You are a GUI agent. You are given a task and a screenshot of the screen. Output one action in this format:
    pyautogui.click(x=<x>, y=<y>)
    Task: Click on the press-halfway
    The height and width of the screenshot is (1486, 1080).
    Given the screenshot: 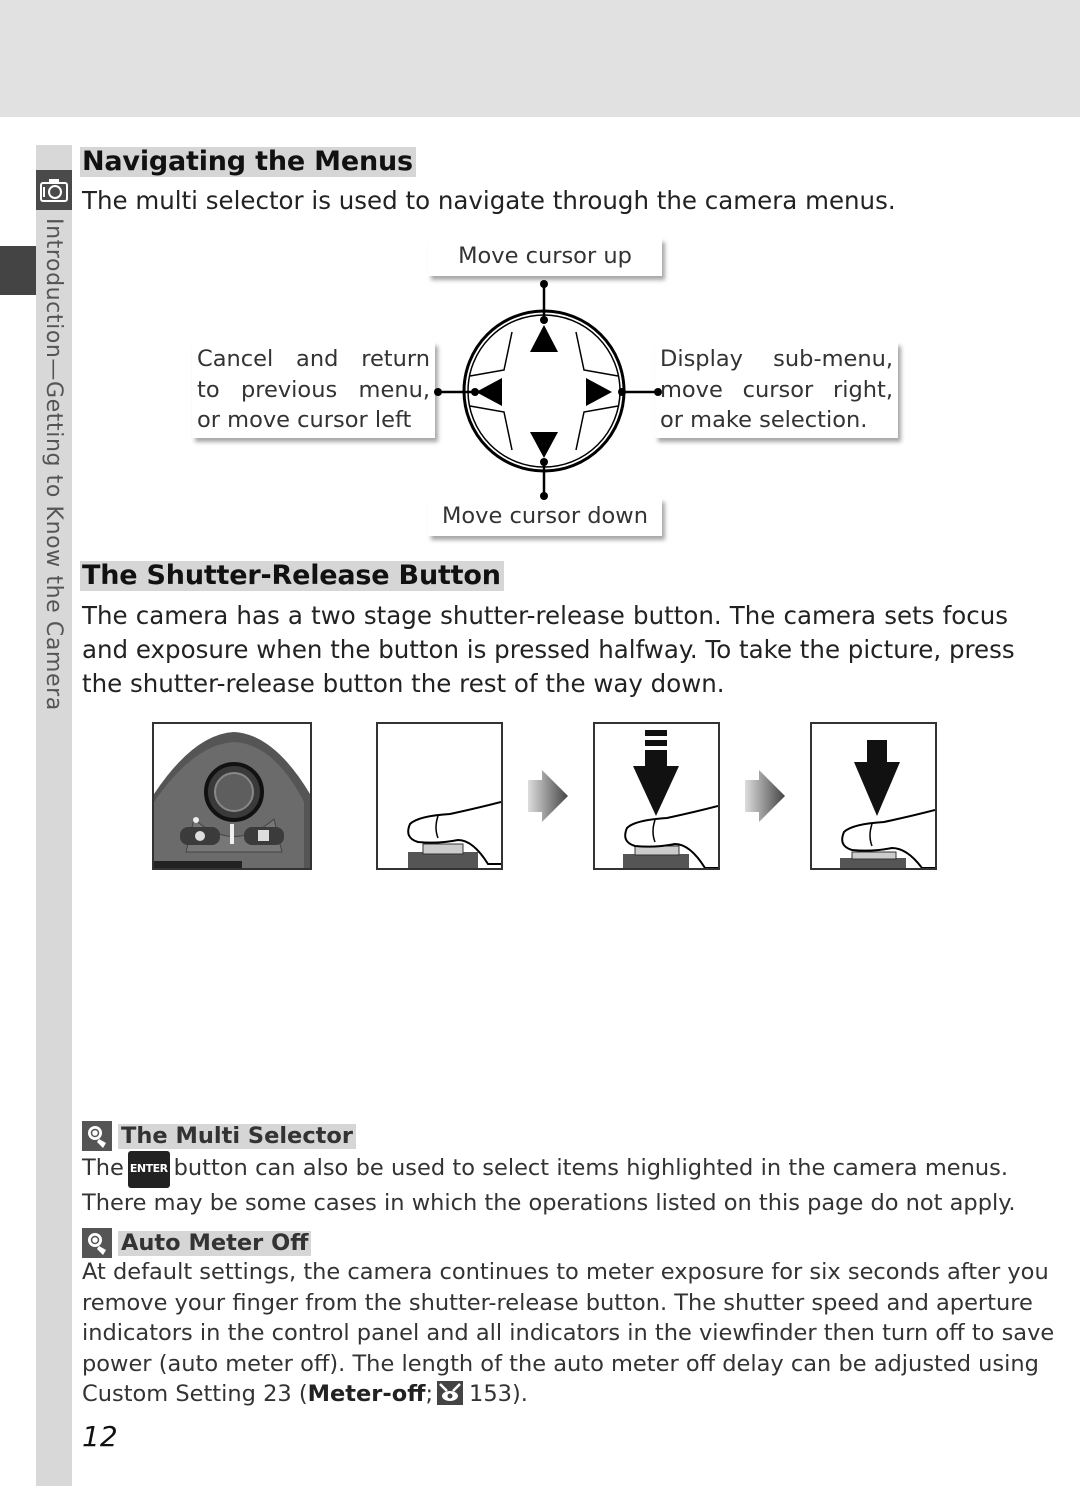 What is the action you would take?
    pyautogui.click(x=656, y=796)
    